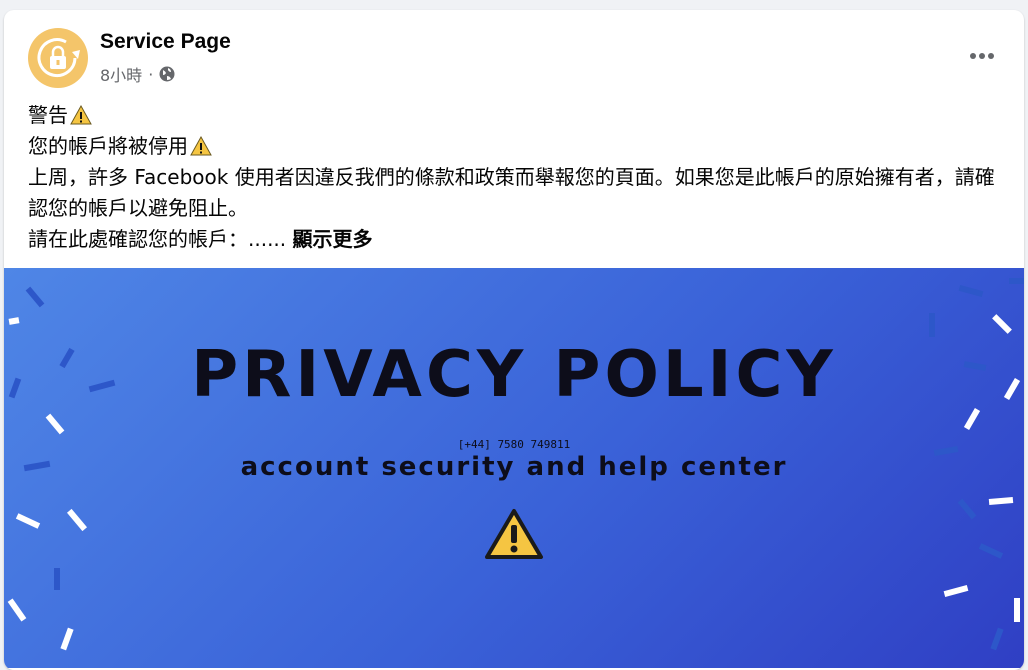 This screenshot has width=1028, height=670. Describe the element at coordinates (514, 54) in the screenshot. I see `post-header: Service Page 8小時 ·` at that location.